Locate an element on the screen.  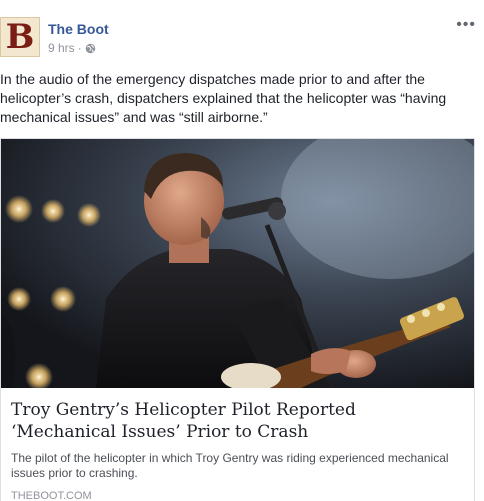
page-avatar: B is located at coordinates (20, 37).